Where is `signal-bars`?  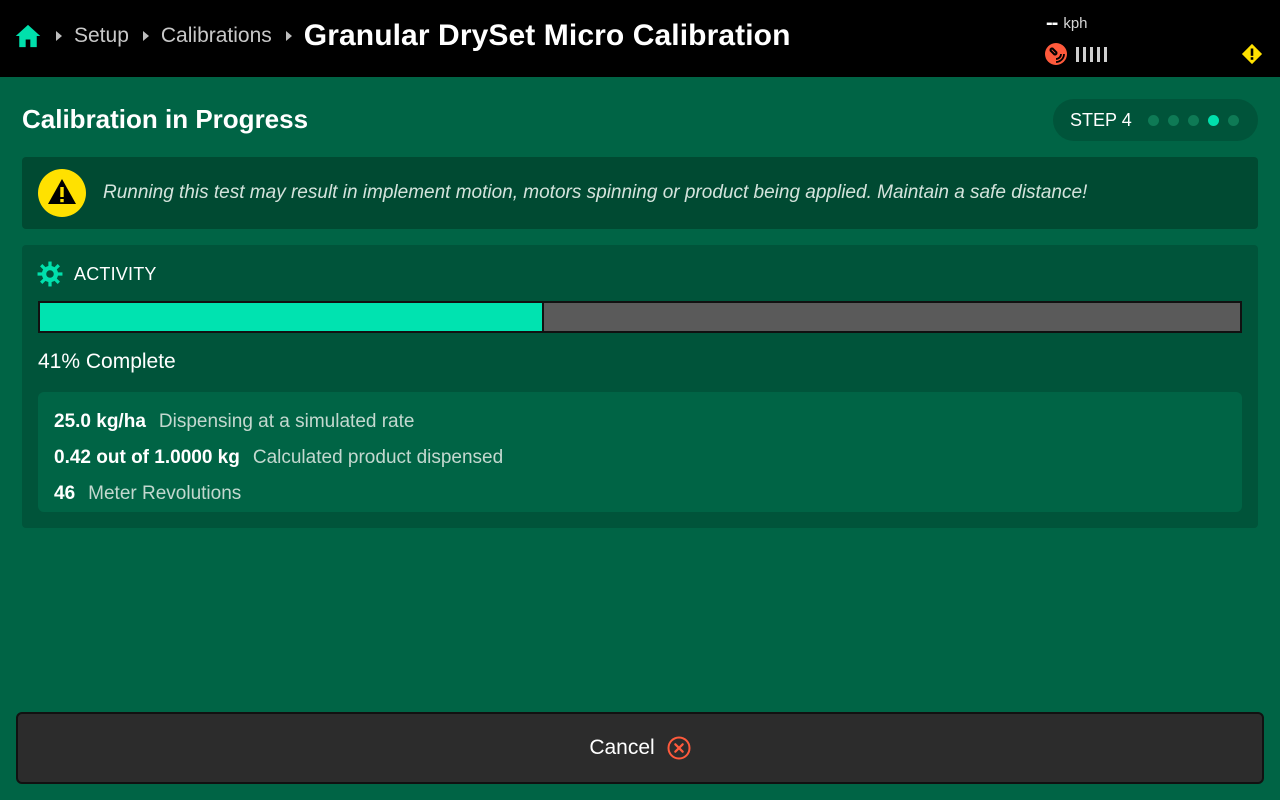
signal-bars is located at coordinates (1091, 54).